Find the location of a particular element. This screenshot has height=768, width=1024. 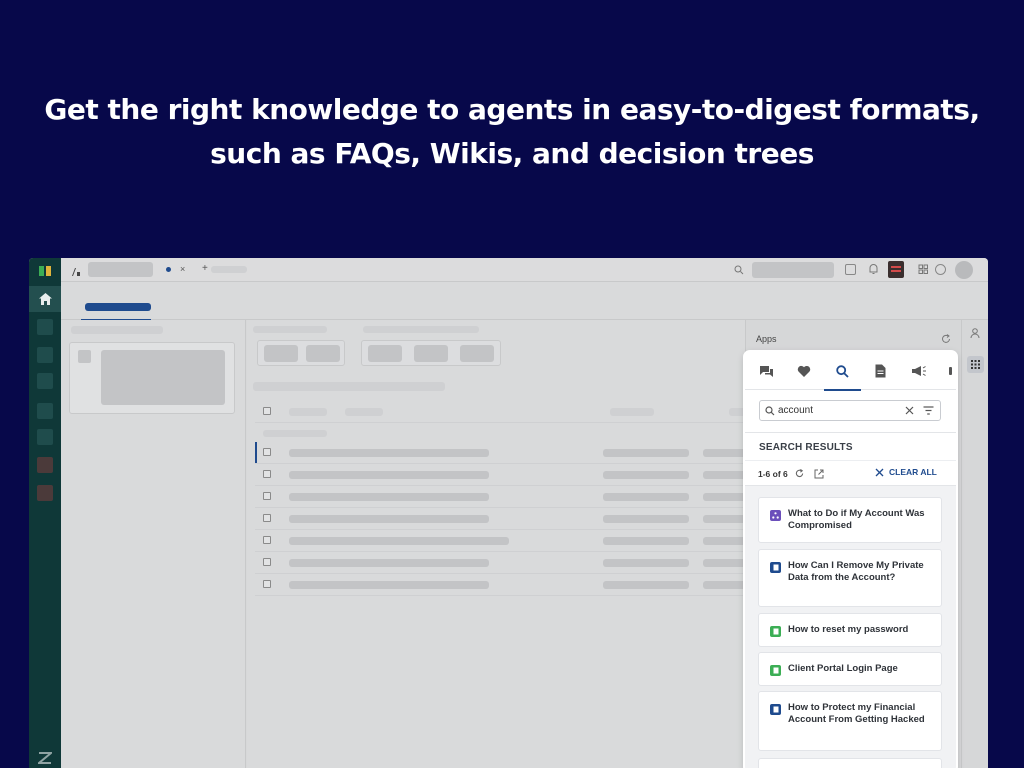

list-toolbar is located at coordinates (349, 386).